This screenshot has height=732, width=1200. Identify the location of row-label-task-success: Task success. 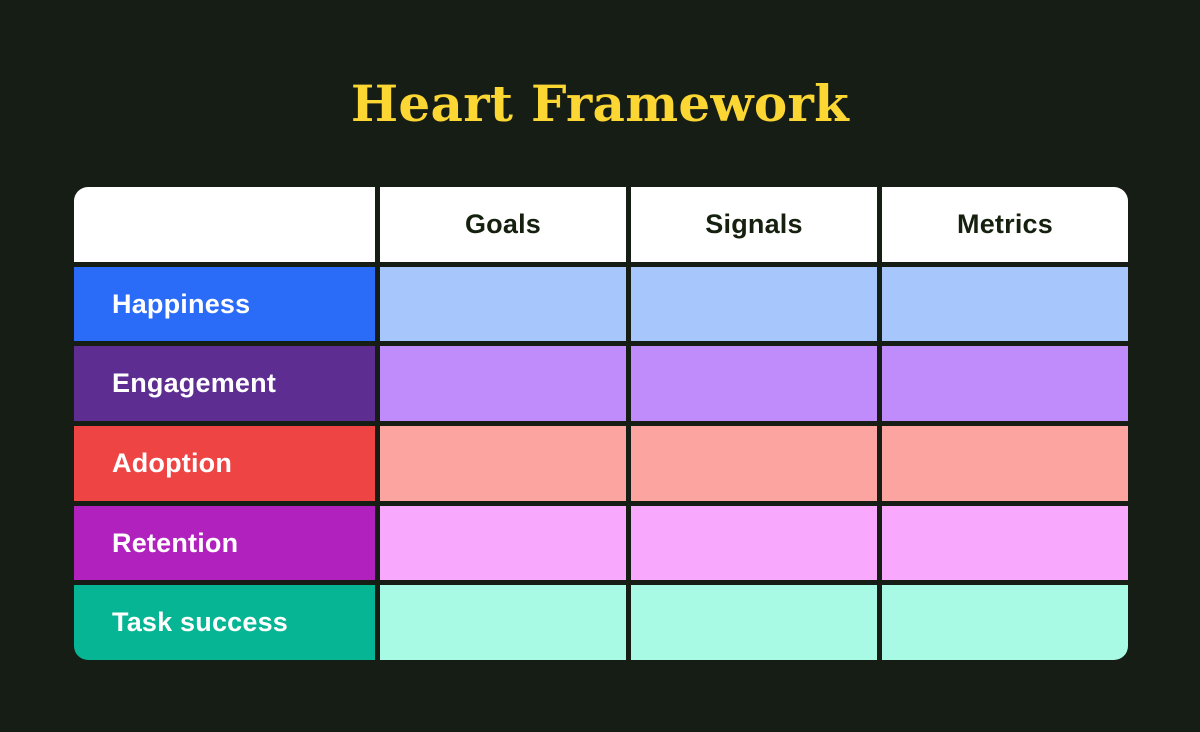
(224, 623).